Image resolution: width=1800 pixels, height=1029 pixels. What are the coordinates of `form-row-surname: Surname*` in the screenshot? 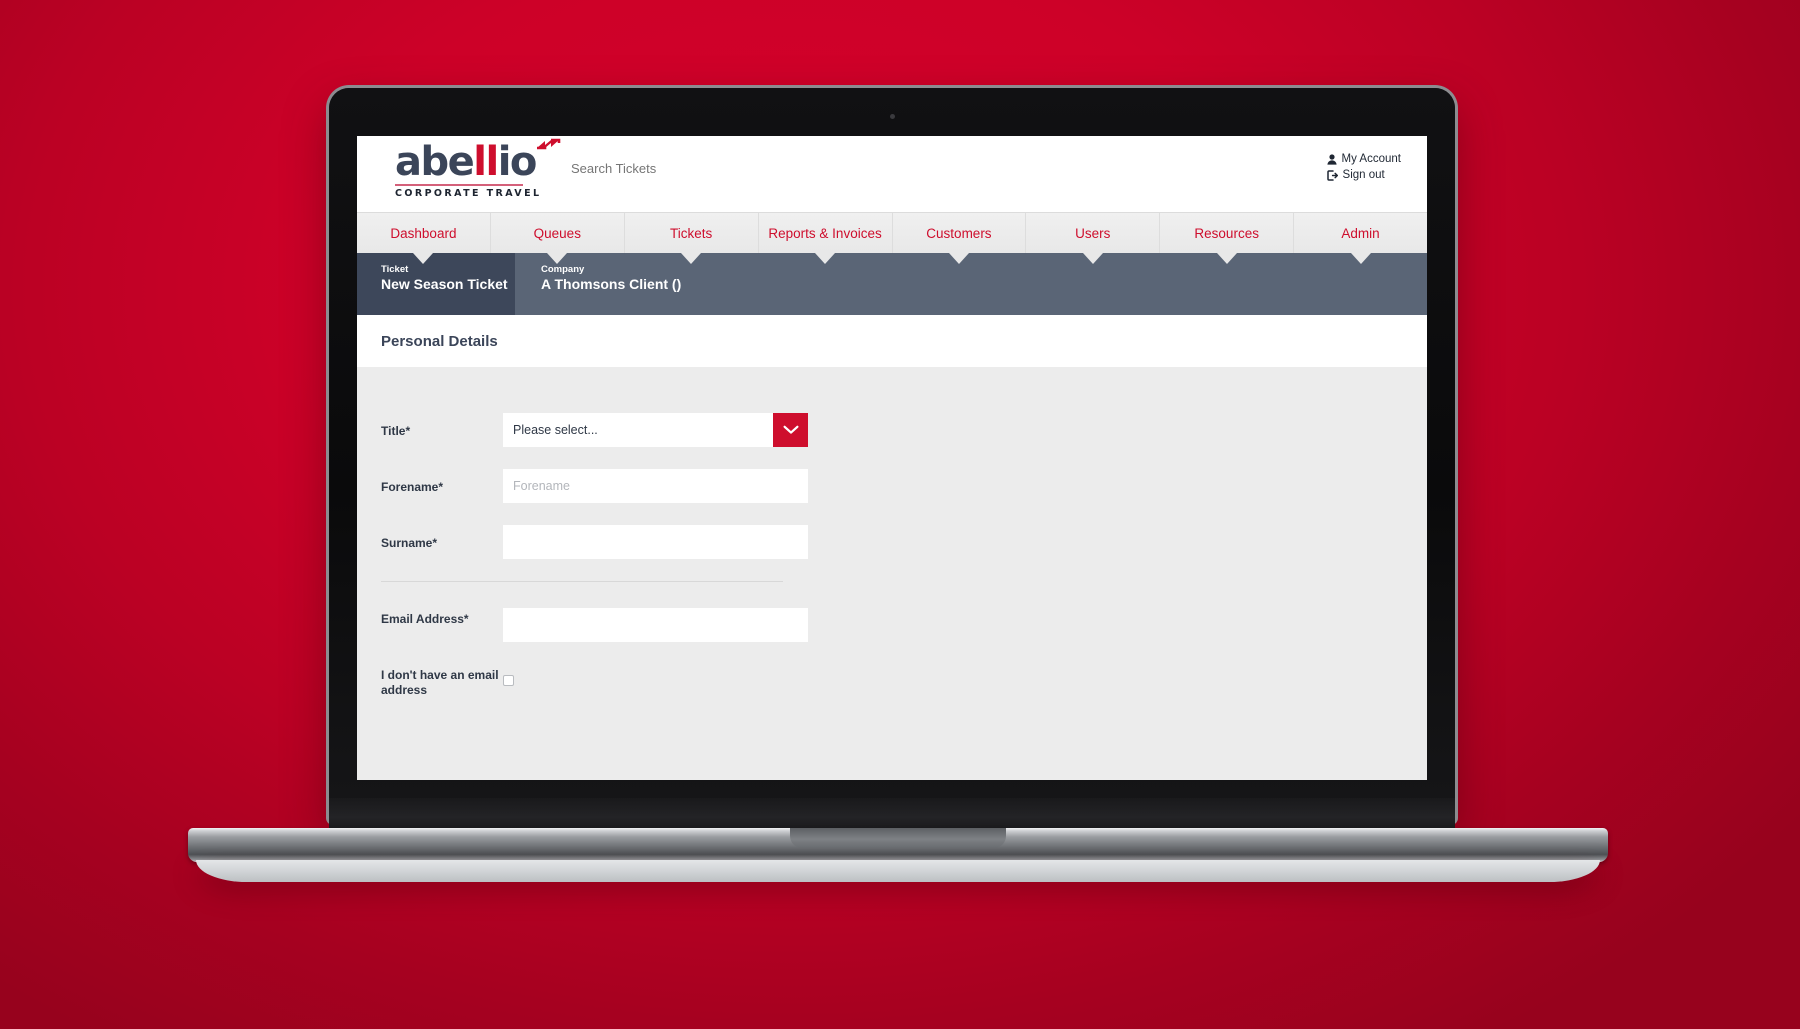 It's located at (892, 542).